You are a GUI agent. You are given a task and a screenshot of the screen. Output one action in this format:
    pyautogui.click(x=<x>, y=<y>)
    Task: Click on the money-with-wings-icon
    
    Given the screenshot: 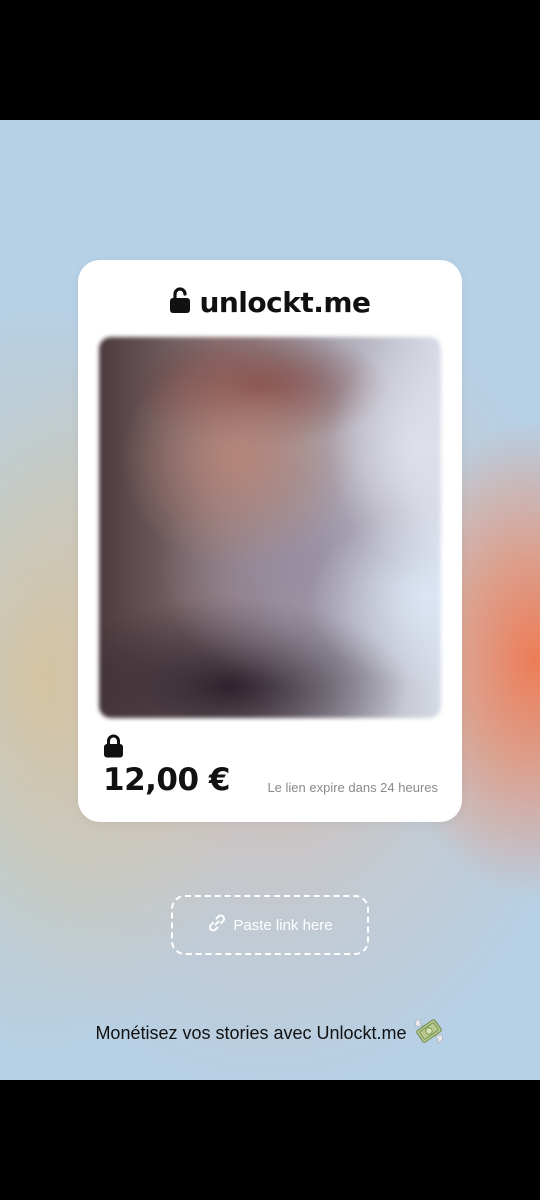 What is the action you would take?
    pyautogui.click(x=429, y=1033)
    